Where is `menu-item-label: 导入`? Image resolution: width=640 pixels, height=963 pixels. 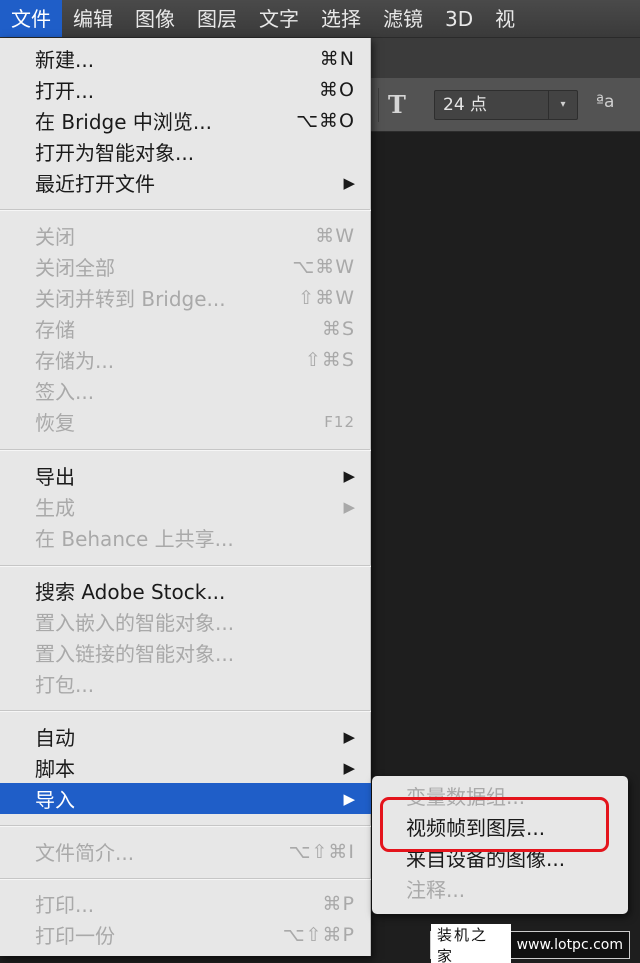 menu-item-label: 导入 is located at coordinates (55, 800).